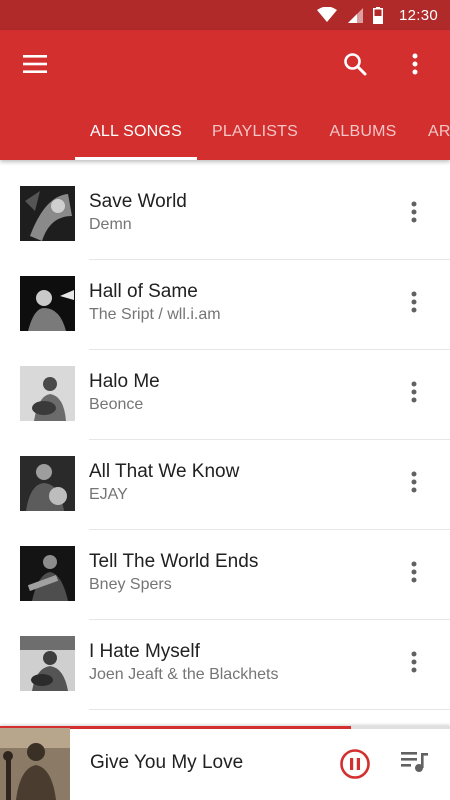 This screenshot has height=800, width=450. What do you see at coordinates (144, 651) in the screenshot?
I see `song-title: I Hate Myself` at bounding box center [144, 651].